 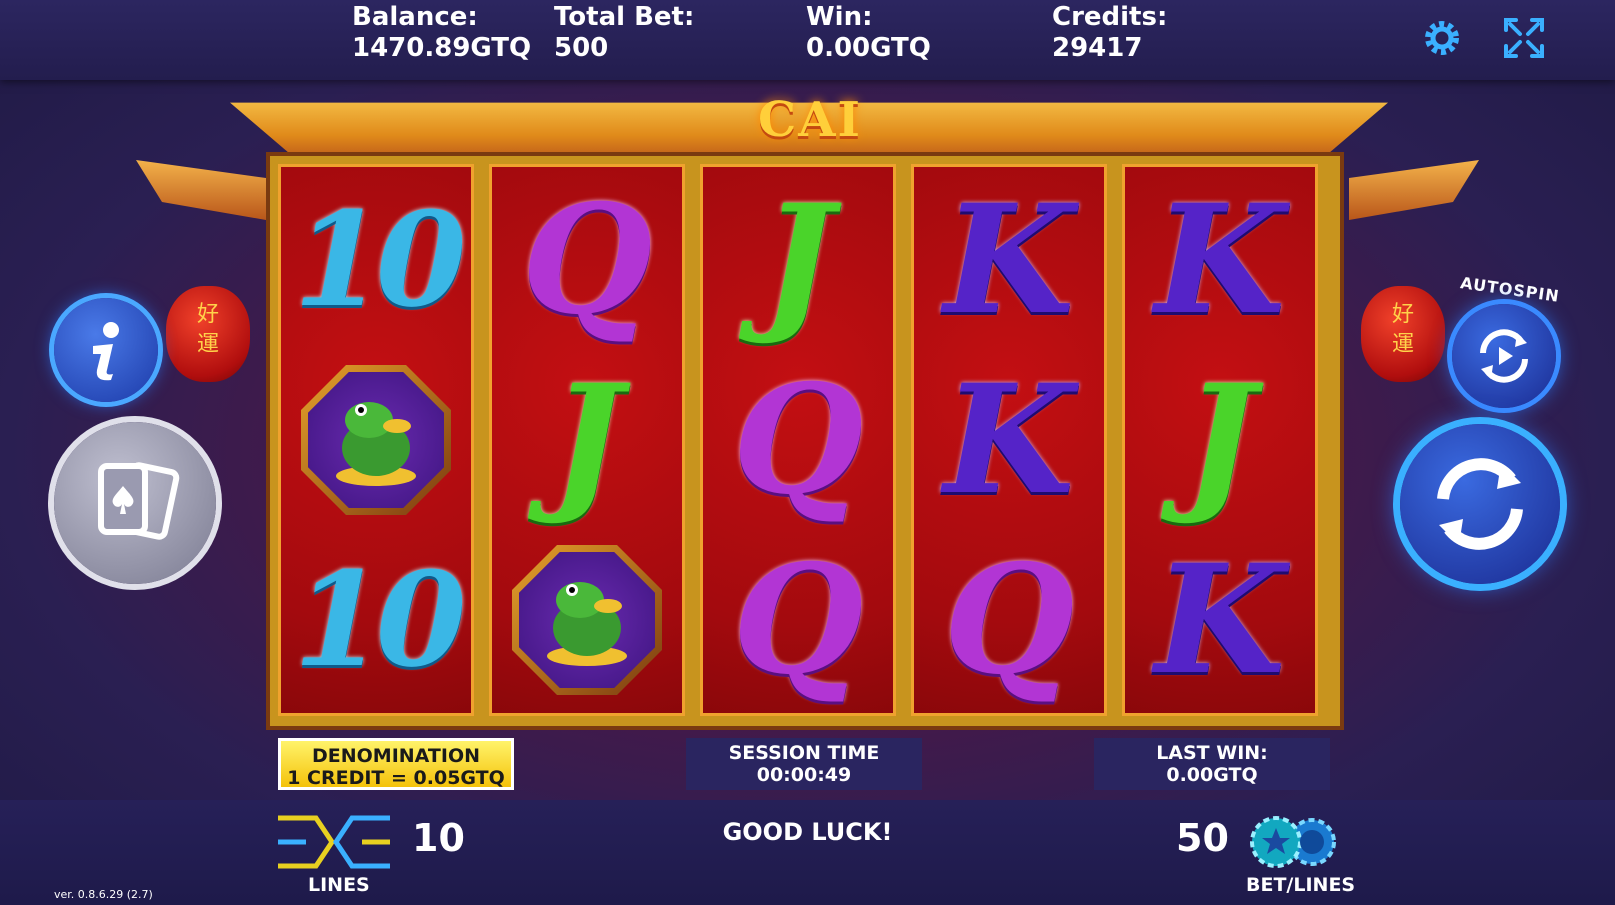 I want to click on info-button, so click(x=106, y=350).